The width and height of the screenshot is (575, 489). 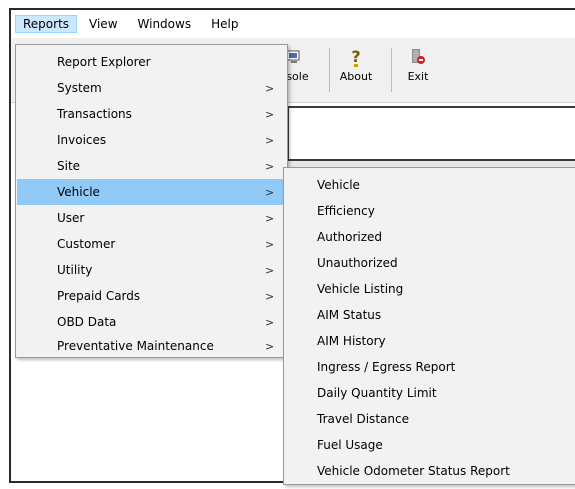 What do you see at coordinates (135, 346) in the screenshot?
I see `menu-item-label: Preventative Maintenance` at bounding box center [135, 346].